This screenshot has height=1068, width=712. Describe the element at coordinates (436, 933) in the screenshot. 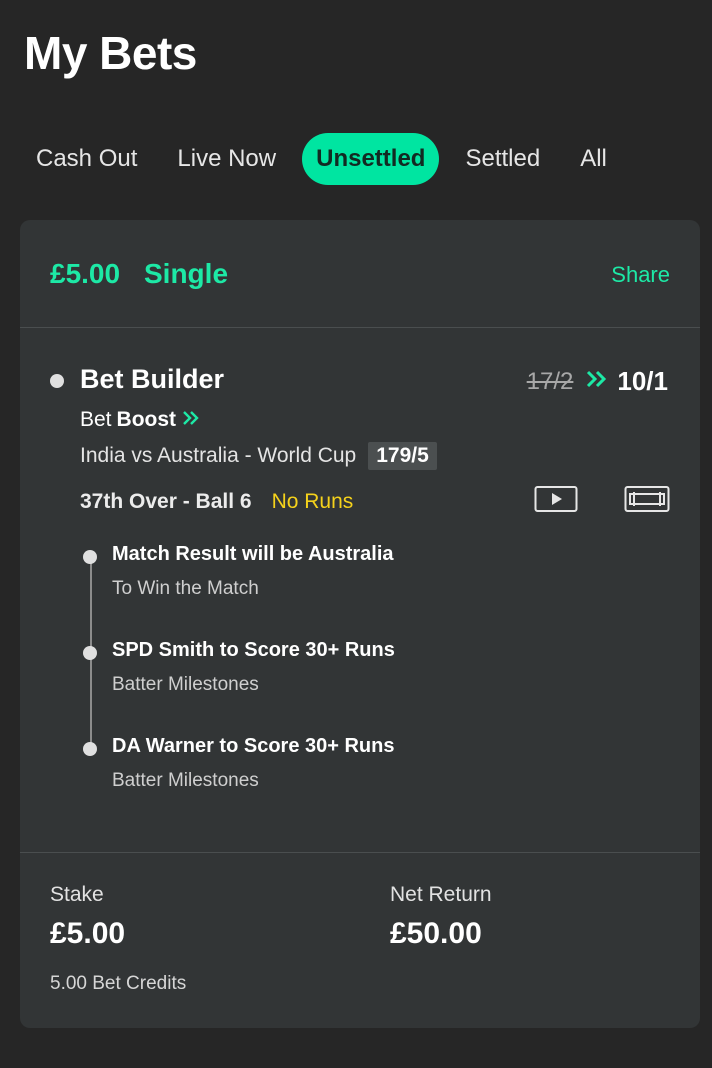

I see `net-return-value: £50.00` at that location.